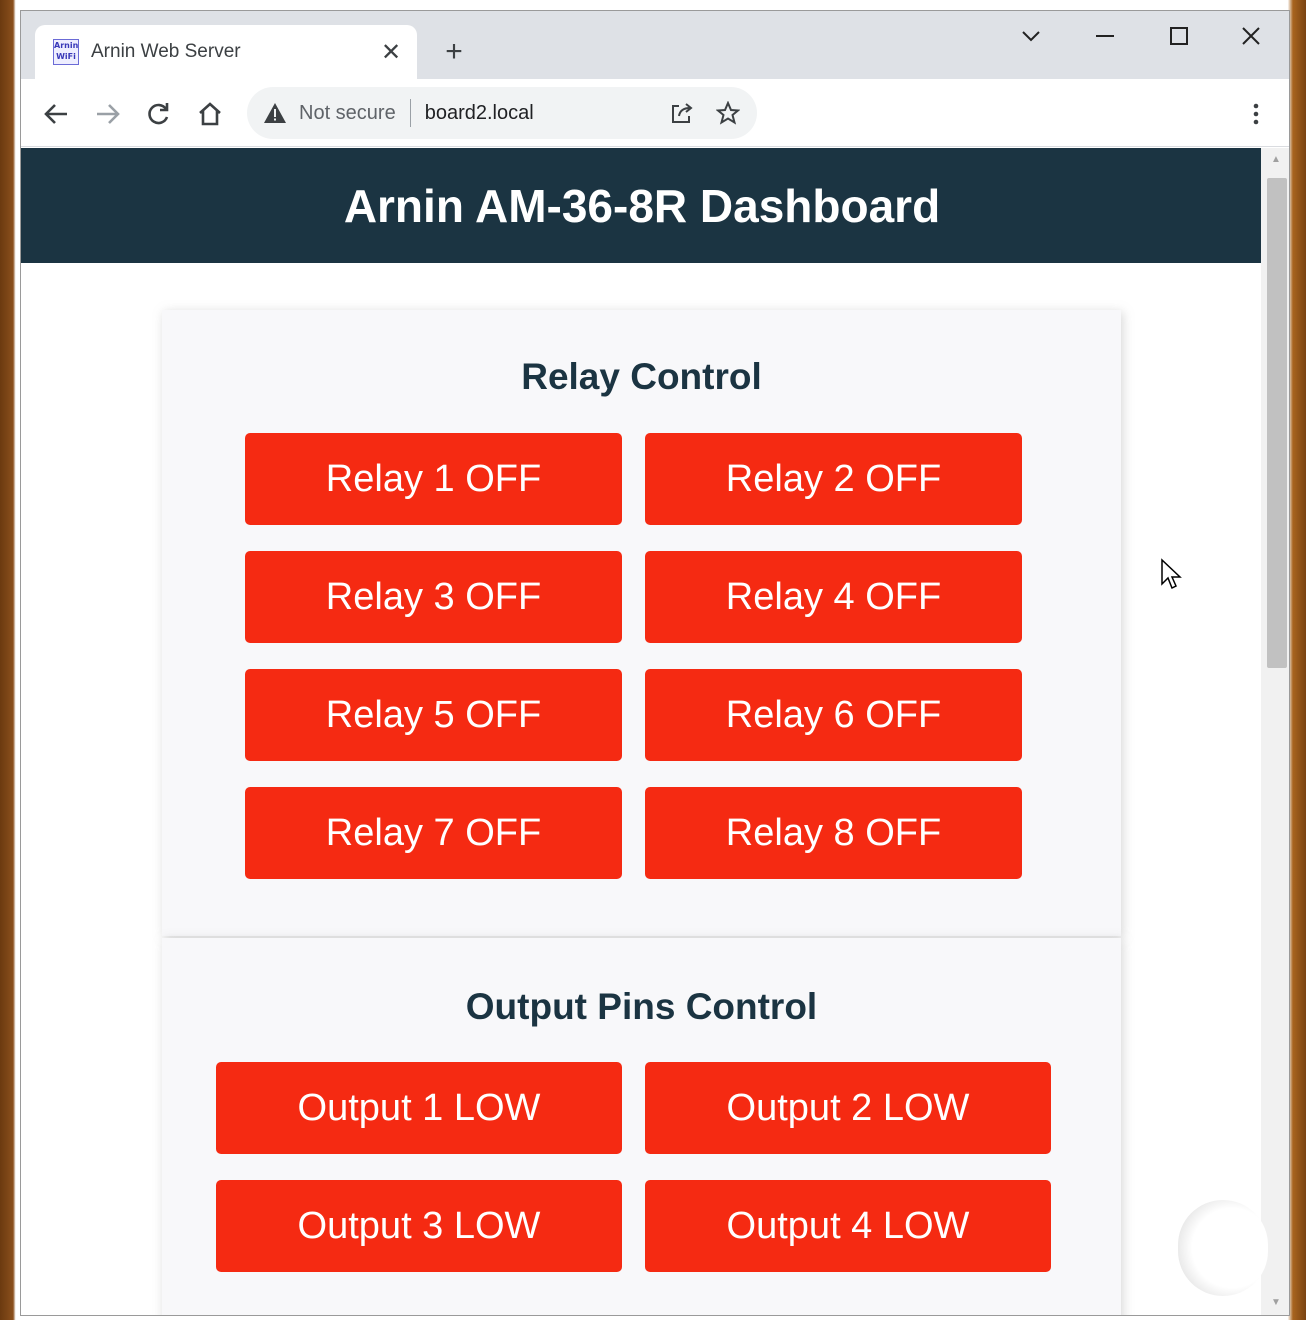  I want to click on divider, so click(410, 113).